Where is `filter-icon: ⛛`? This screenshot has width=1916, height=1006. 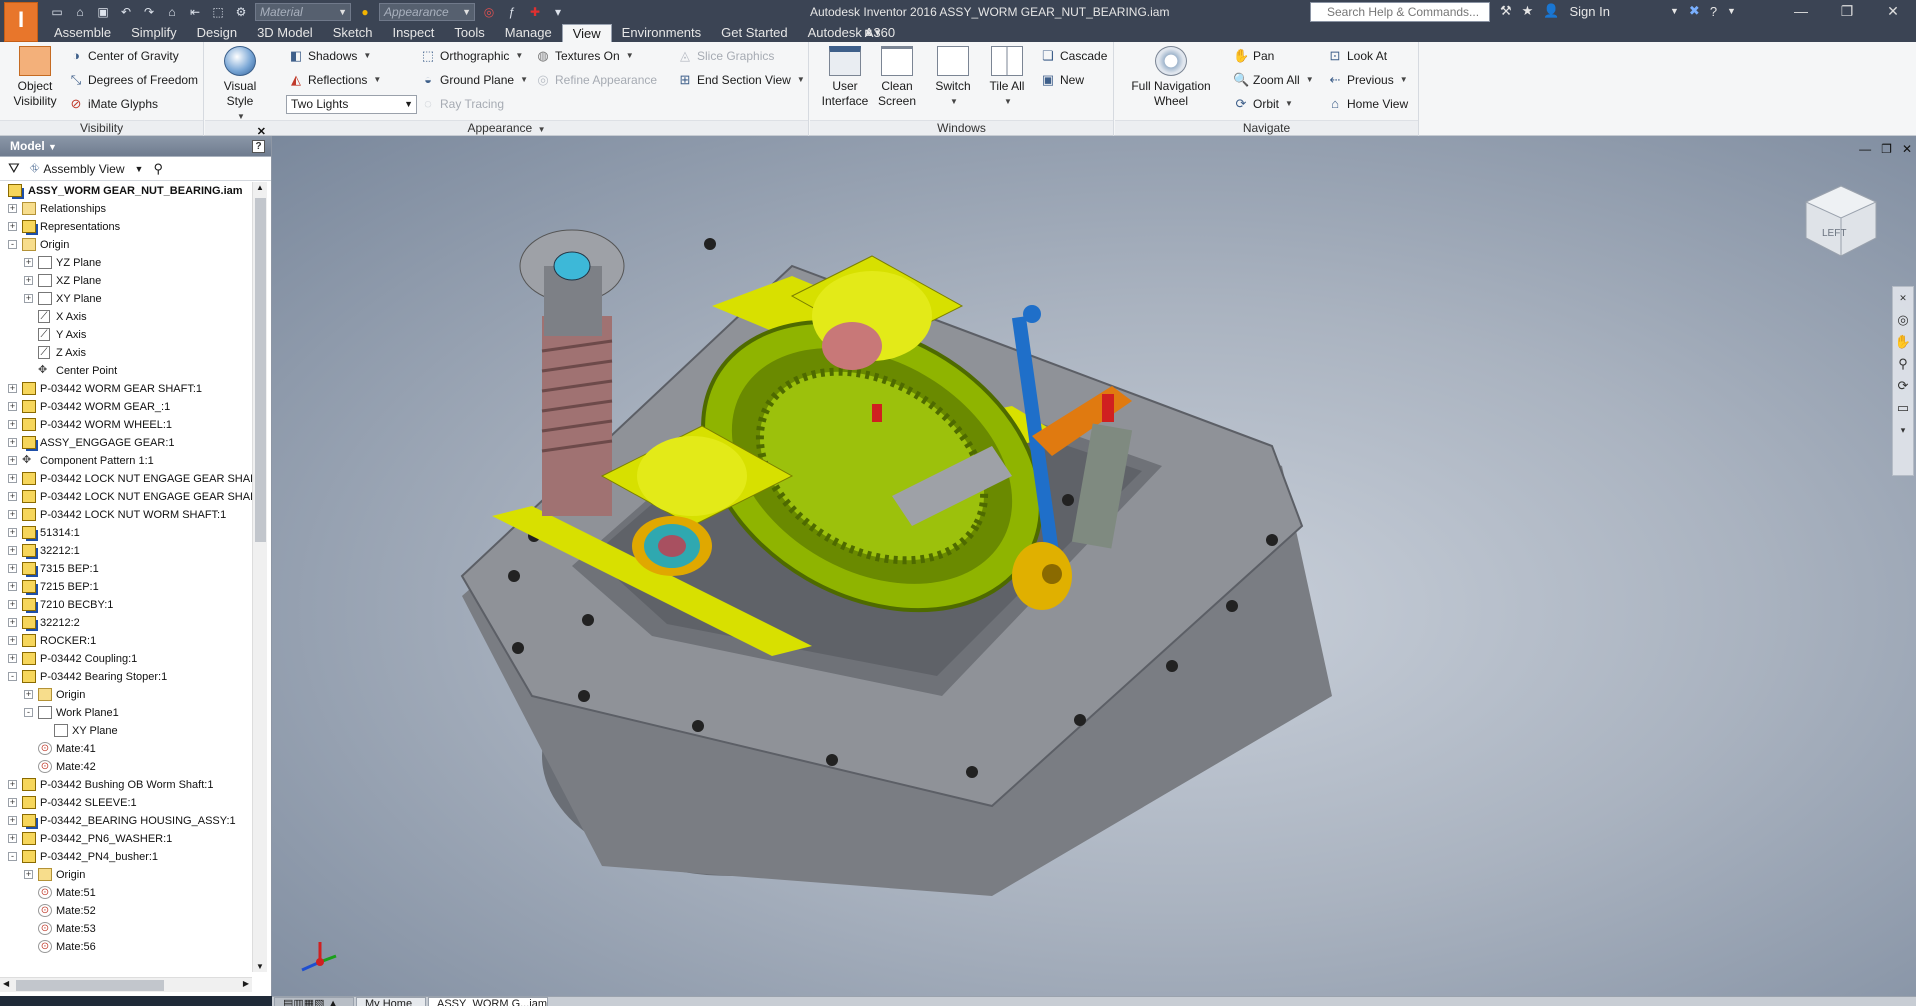 filter-icon: ⛛ is located at coordinates (14, 168).